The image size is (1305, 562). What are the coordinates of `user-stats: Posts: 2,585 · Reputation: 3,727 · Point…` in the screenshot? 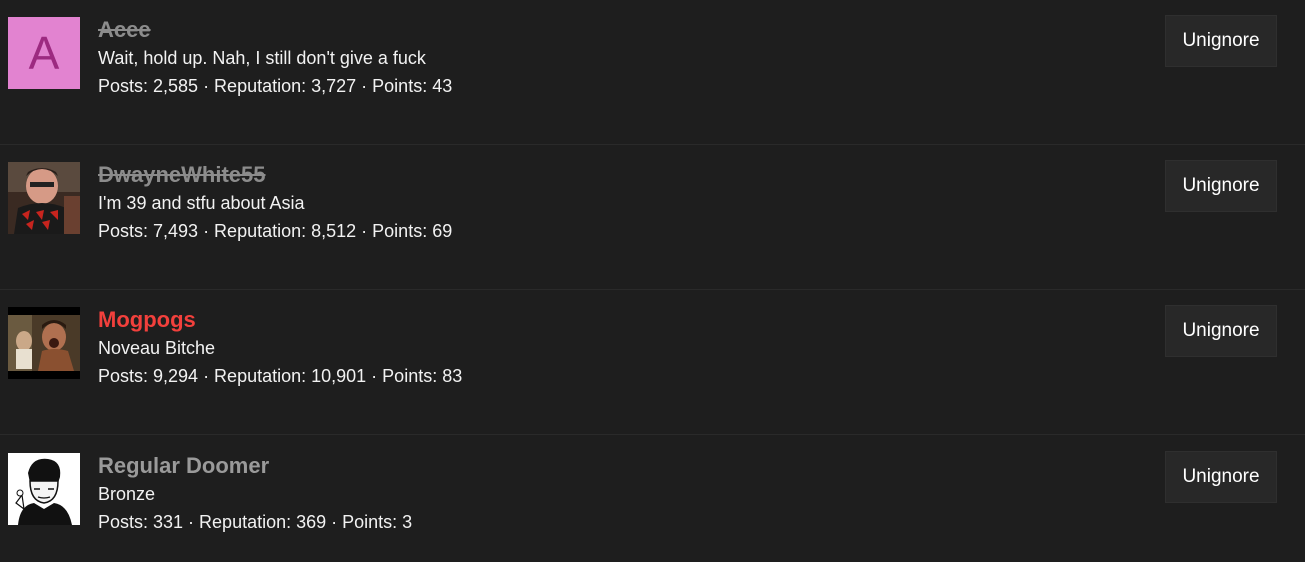 It's located at (275, 86).